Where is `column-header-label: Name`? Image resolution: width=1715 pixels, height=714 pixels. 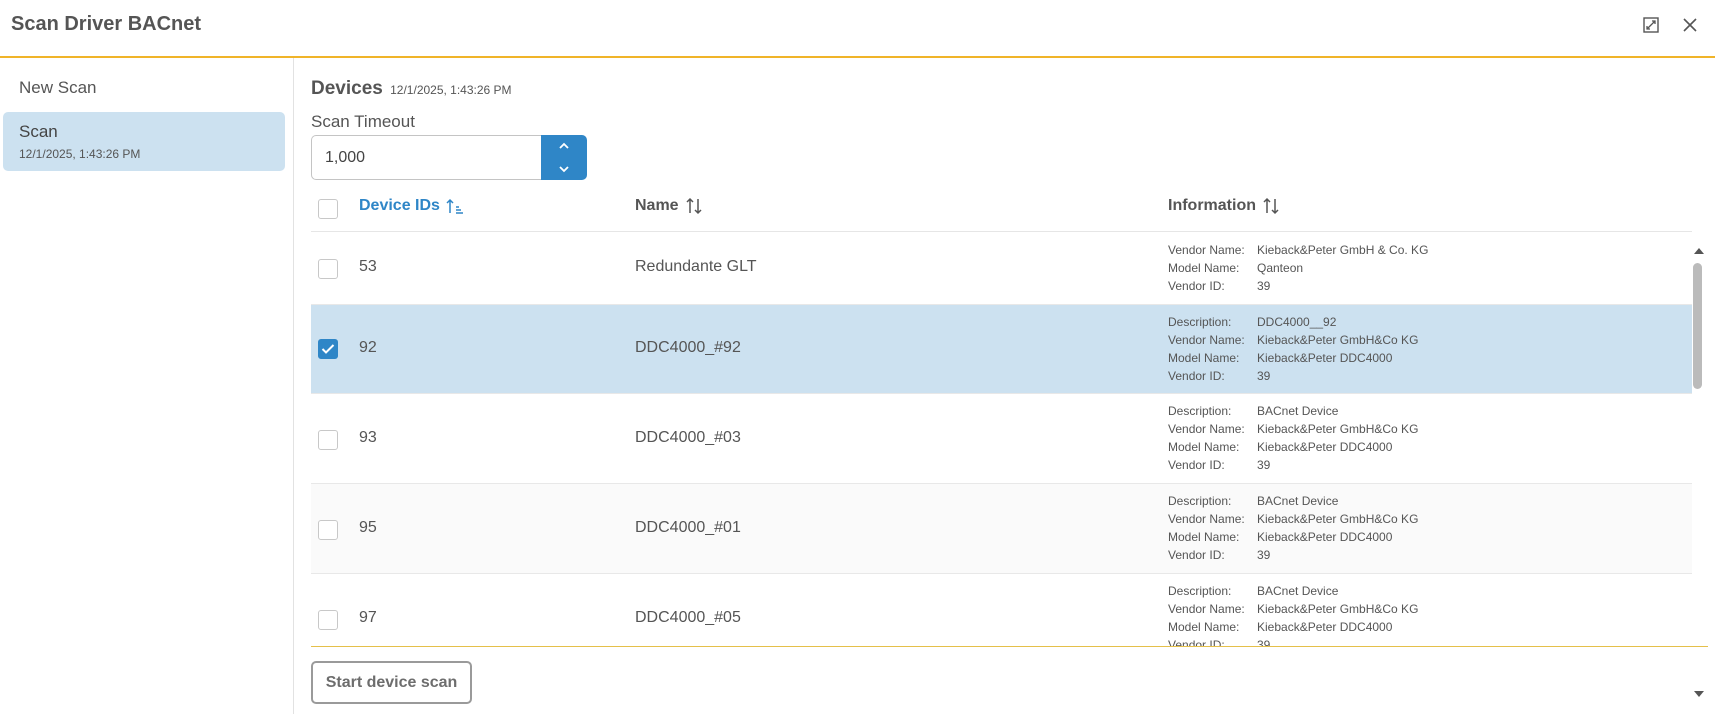 column-header-label: Name is located at coordinates (657, 205).